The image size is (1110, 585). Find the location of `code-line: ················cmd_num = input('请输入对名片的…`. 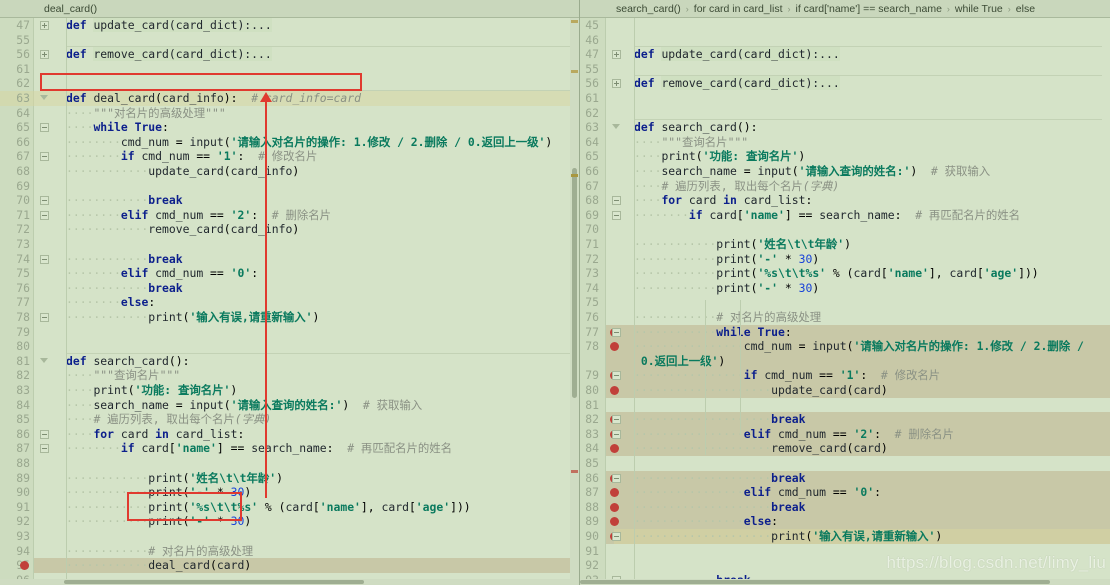

code-line: ················cmd_num = input('请输入对名片的… is located at coordinates (862, 346).